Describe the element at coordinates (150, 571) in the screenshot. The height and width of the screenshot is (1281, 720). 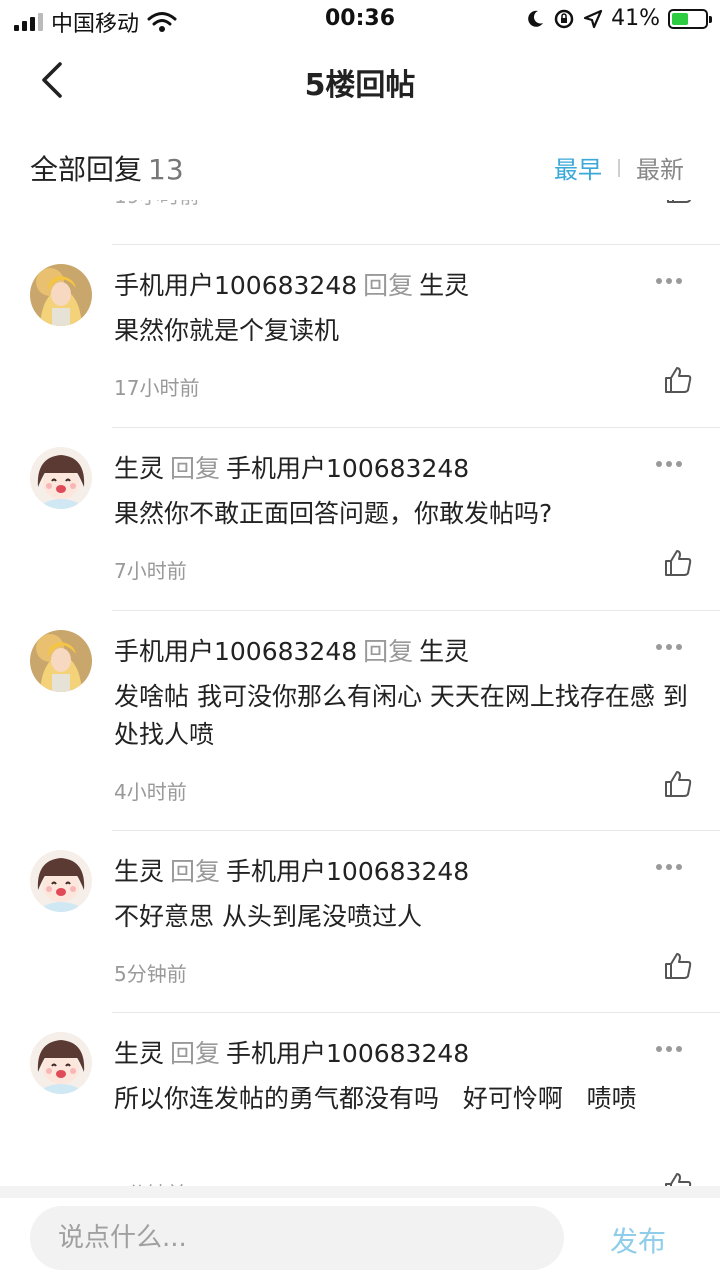
I see `reply-time: 7小时前` at that location.